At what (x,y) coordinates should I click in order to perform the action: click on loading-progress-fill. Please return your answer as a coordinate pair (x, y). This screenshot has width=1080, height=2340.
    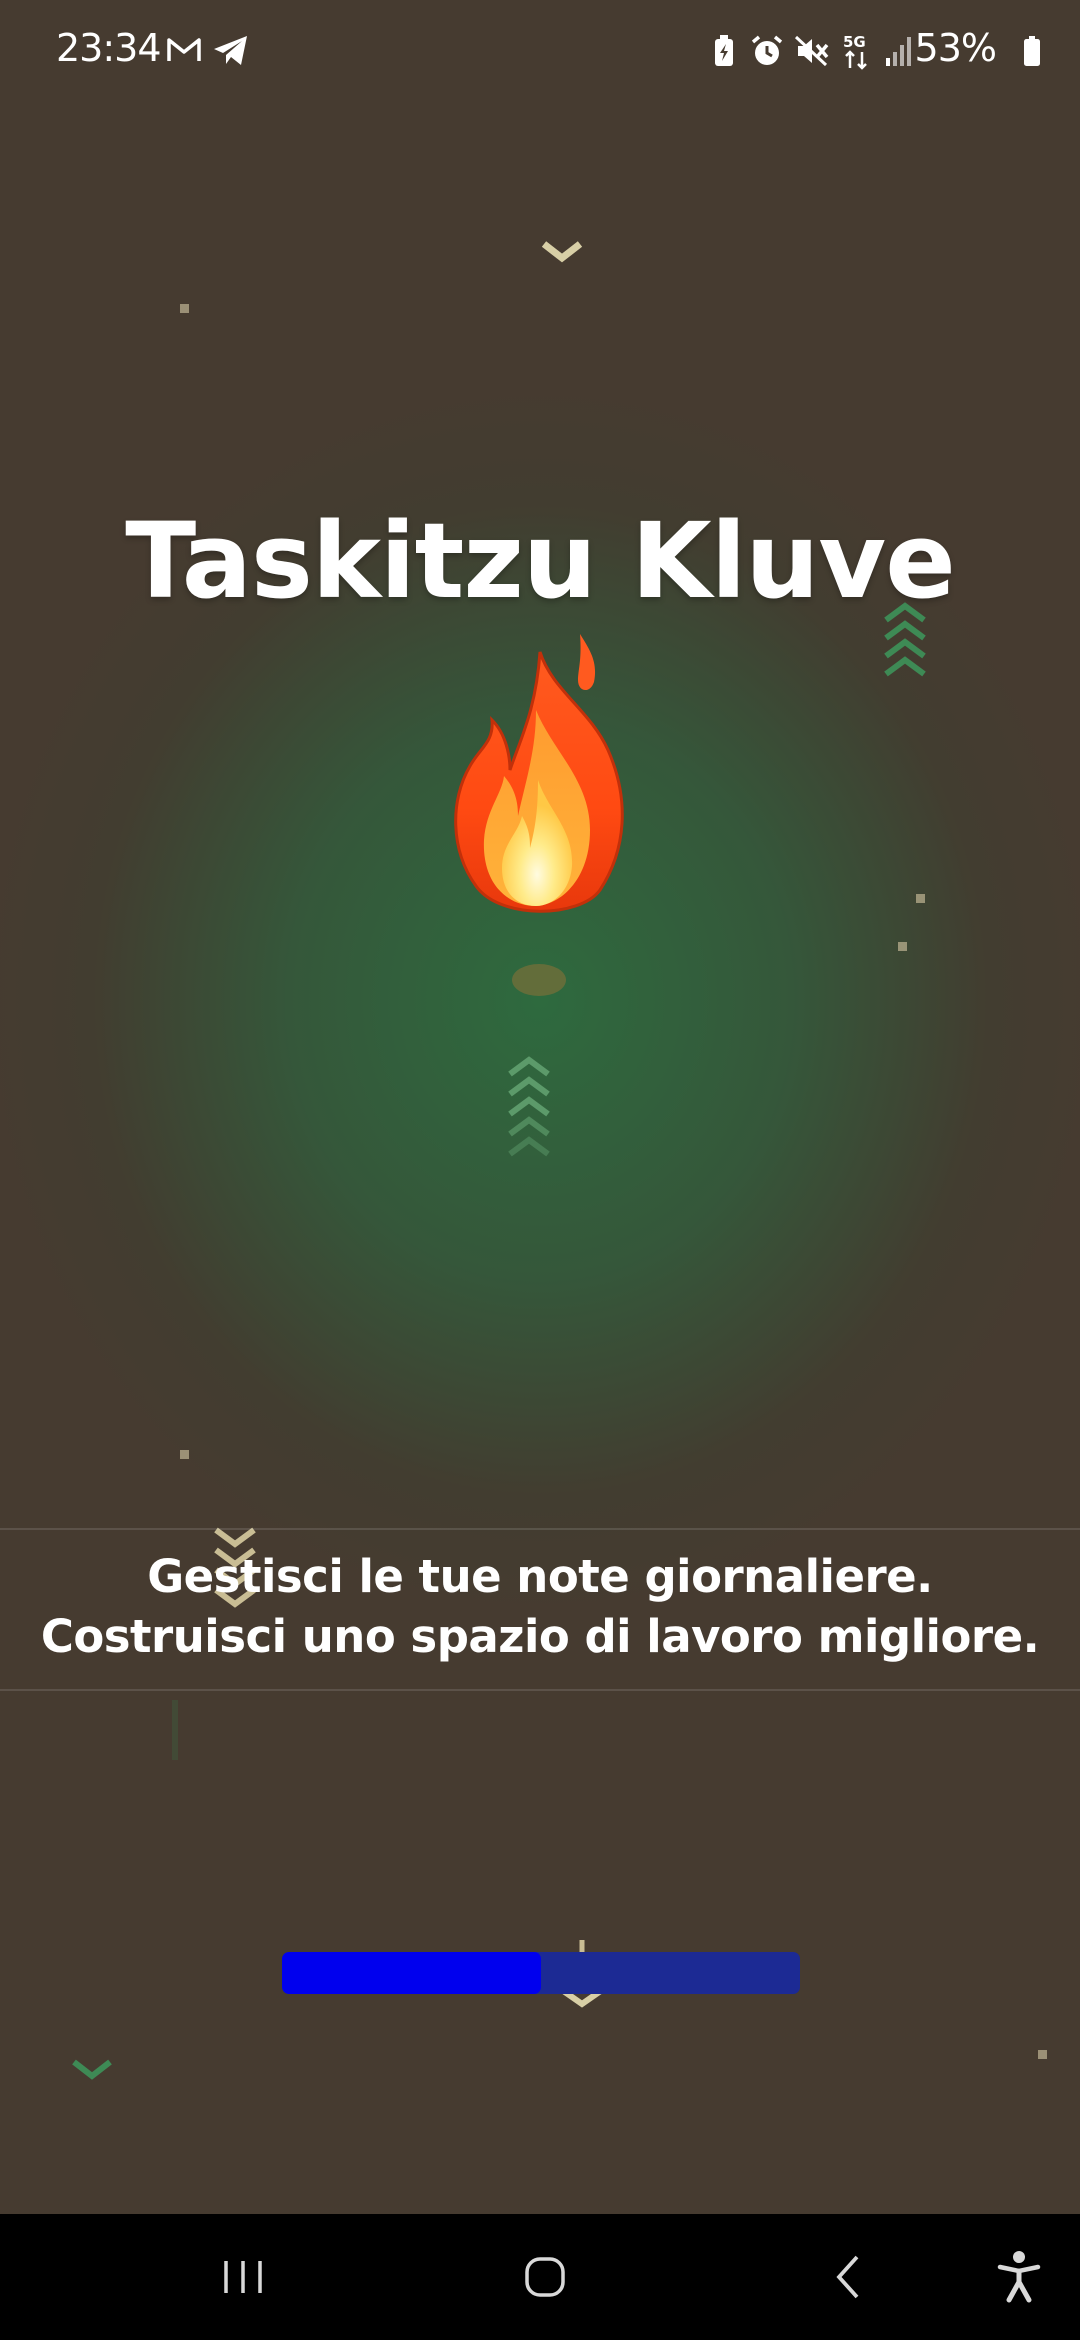
    Looking at the image, I should click on (411, 1973).